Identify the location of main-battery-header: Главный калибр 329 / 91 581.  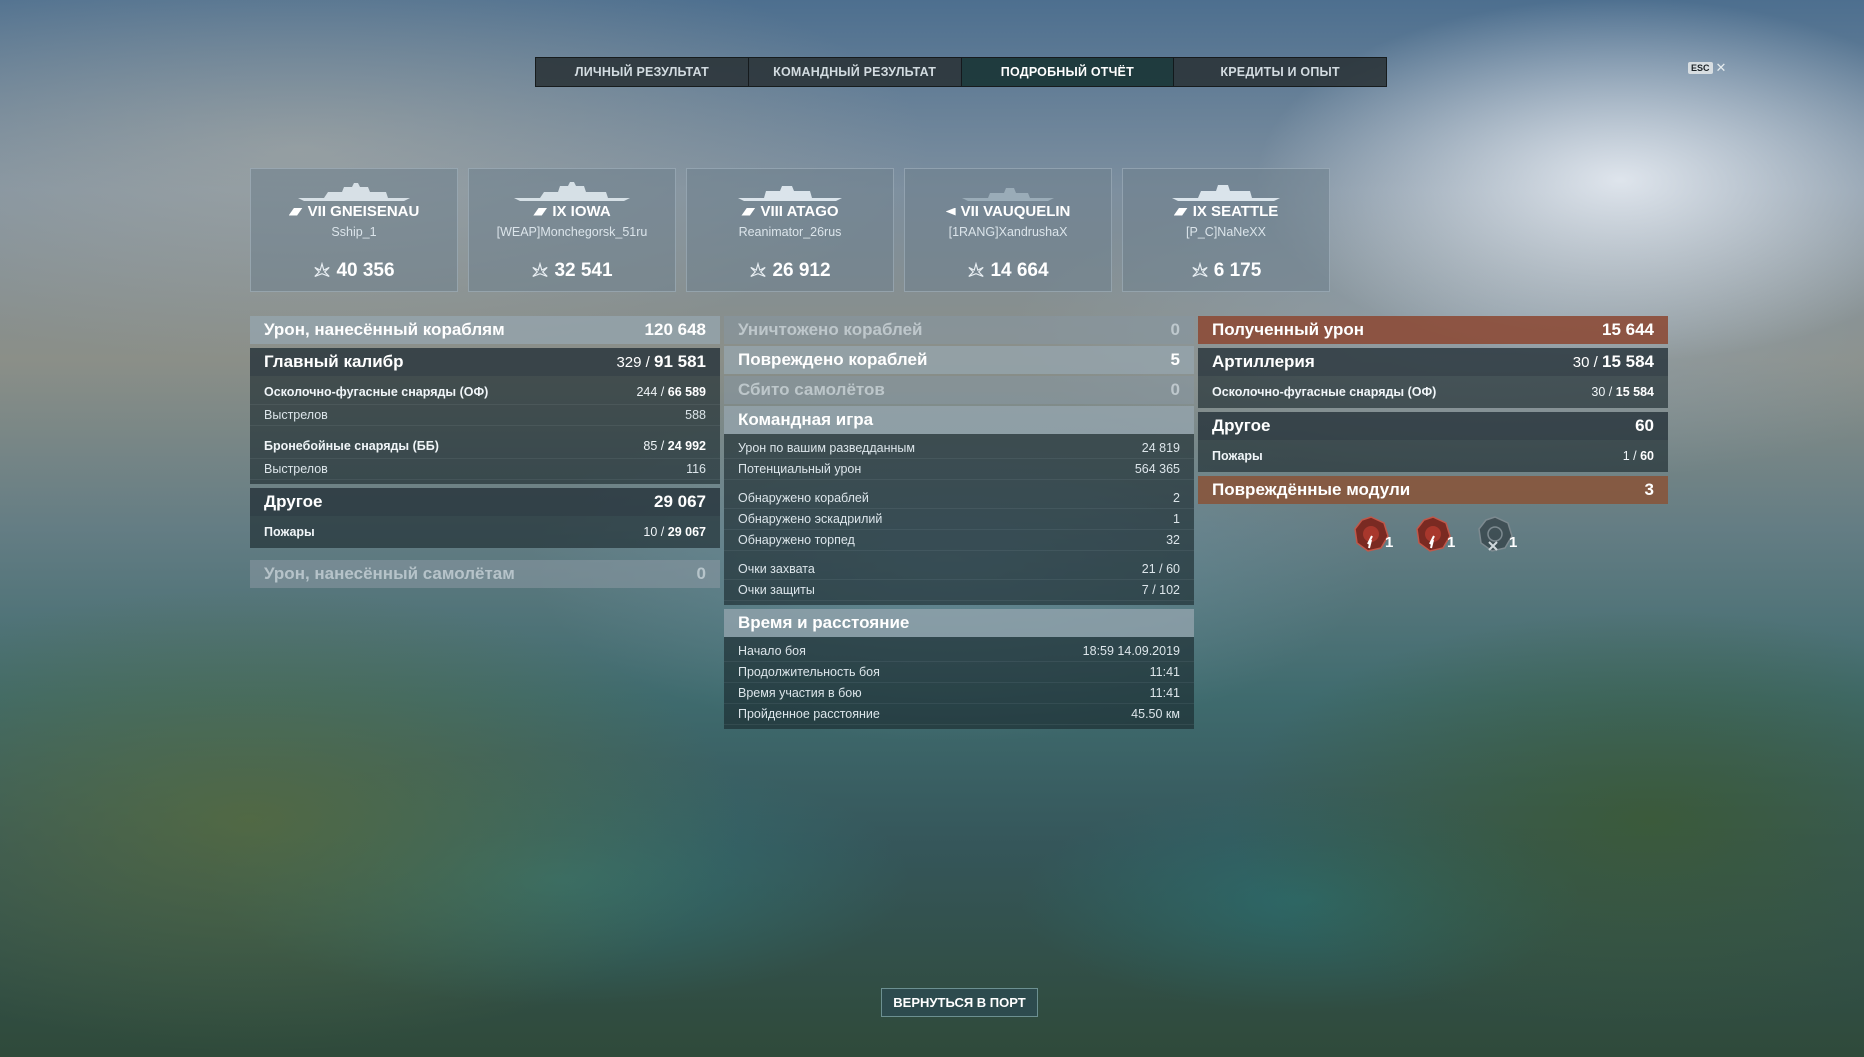
(485, 362).